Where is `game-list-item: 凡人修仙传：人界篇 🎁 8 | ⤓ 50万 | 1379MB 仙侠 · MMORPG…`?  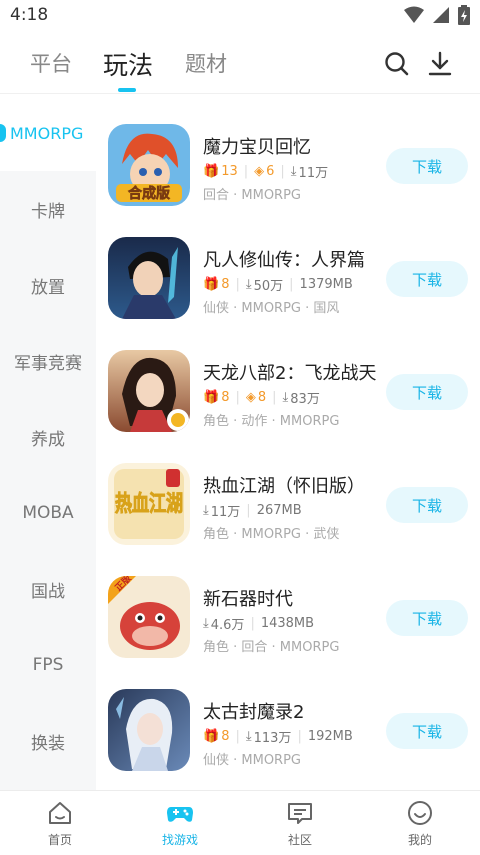 game-list-item: 凡人修仙传：人界篇 🎁 8 | ⤓ 50万 | 1379MB 仙侠 · MMORPG… is located at coordinates (288, 264).